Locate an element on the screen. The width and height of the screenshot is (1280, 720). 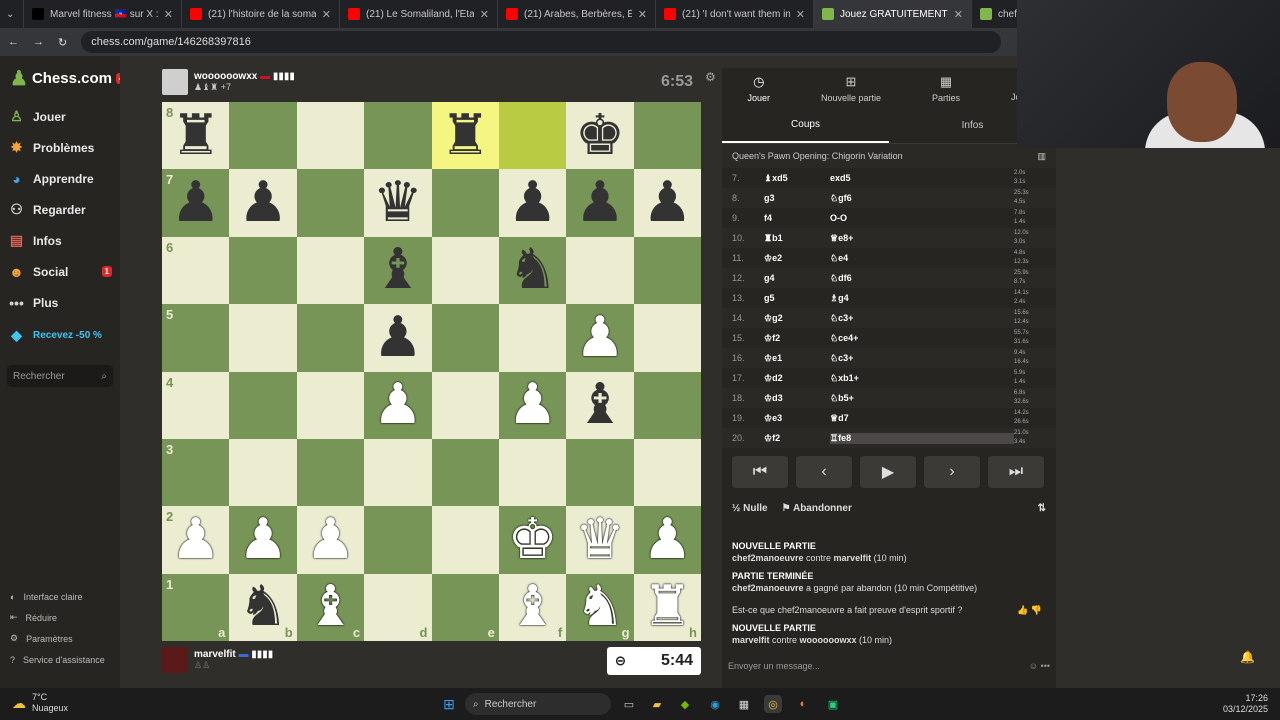
board-square-g6 is located at coordinates (600, 270).